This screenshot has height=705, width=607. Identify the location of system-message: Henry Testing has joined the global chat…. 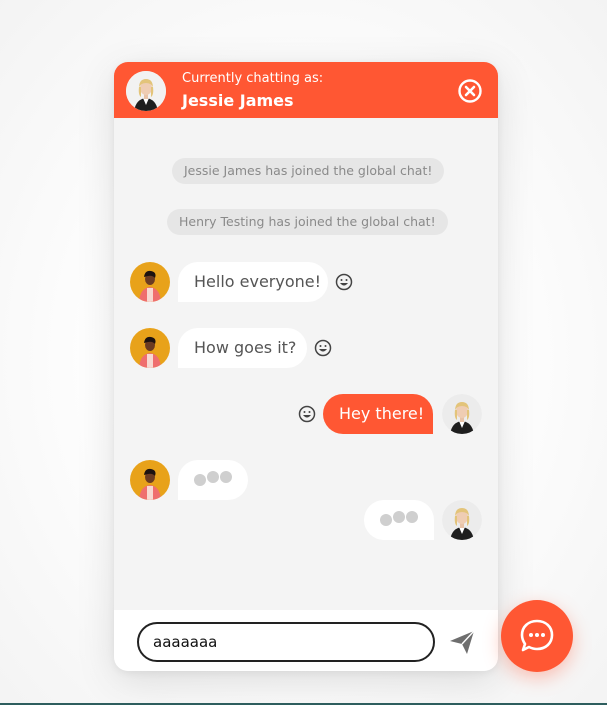
(307, 222).